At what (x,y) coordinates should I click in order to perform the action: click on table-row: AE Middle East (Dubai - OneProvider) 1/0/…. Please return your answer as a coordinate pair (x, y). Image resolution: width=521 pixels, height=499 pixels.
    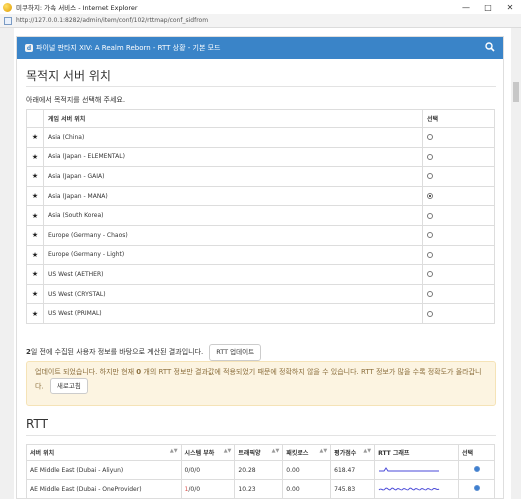
    Looking at the image, I should click on (260, 489).